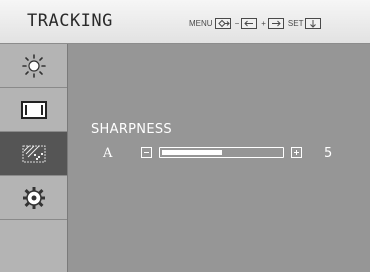 The width and height of the screenshot is (370, 272). I want to click on right-arrow-icon, so click(275, 23).